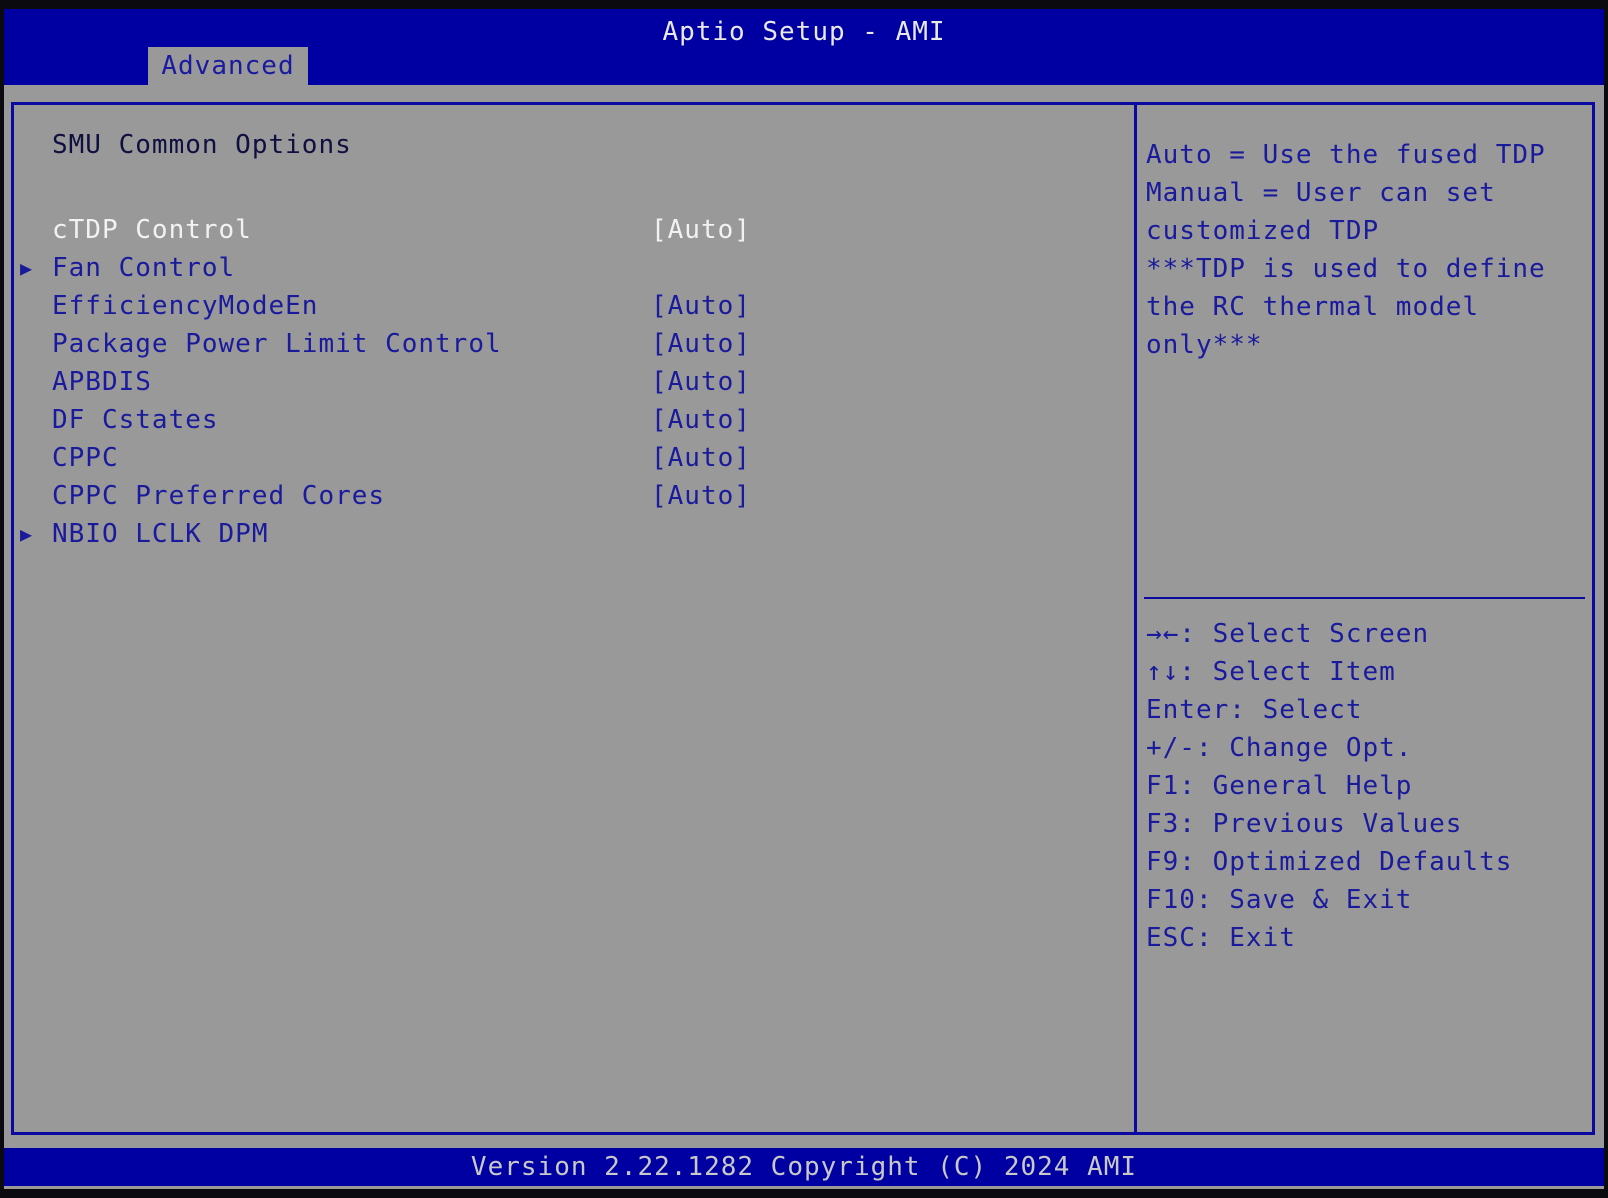 Image resolution: width=1608 pixels, height=1198 pixels. Describe the element at coordinates (1346, 155) in the screenshot. I see `help-description-line: Auto = Use the fused TDP` at that location.